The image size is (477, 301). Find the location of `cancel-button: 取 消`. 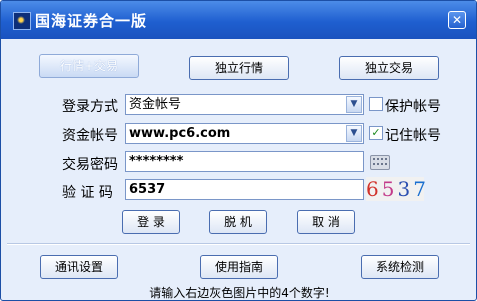

cancel-button: 取 消 is located at coordinates (326, 222).